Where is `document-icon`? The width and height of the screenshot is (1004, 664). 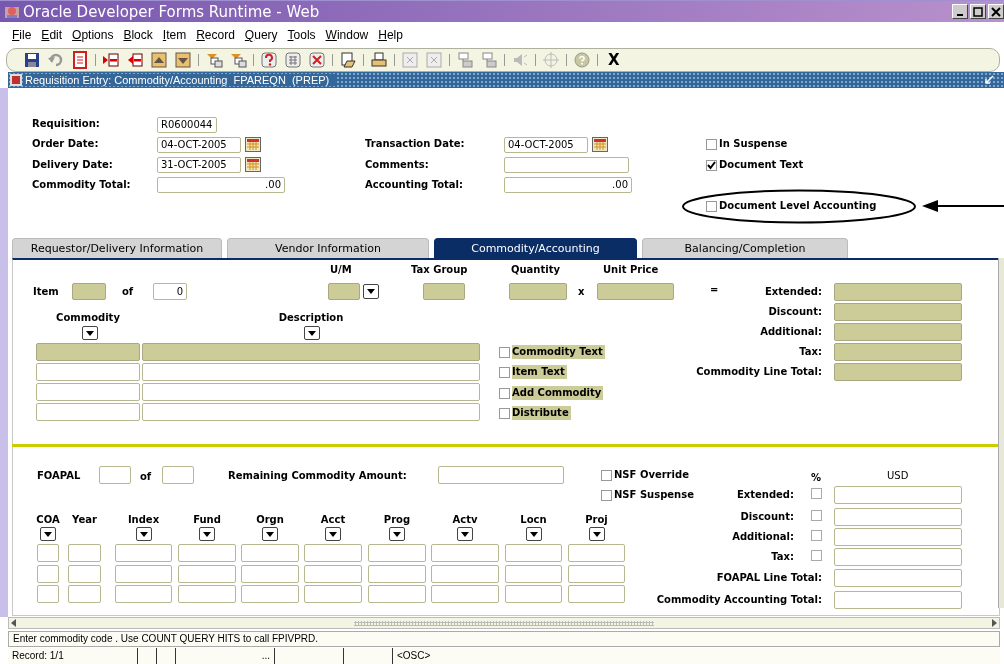 document-icon is located at coordinates (348, 60).